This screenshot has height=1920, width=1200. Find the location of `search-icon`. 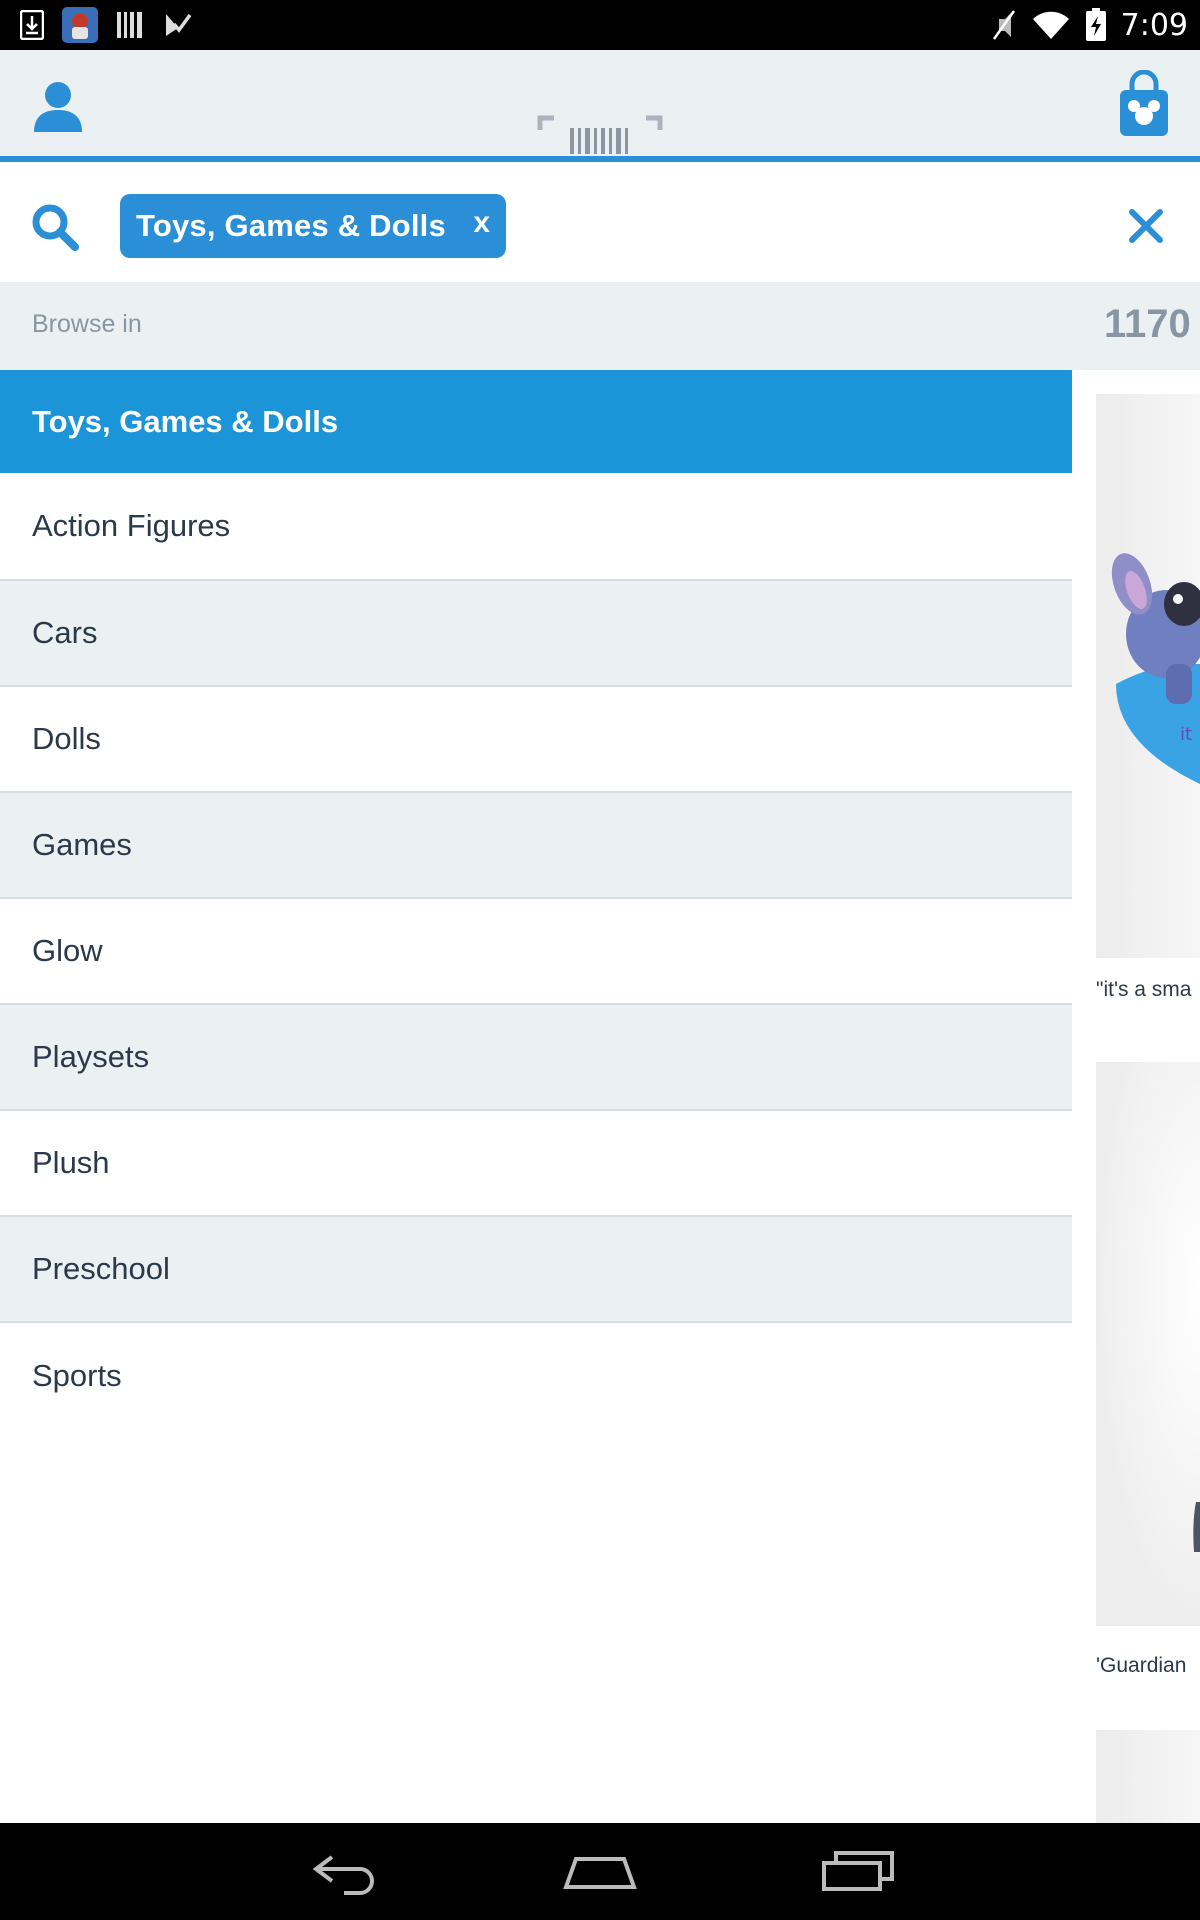

search-icon is located at coordinates (55, 227).